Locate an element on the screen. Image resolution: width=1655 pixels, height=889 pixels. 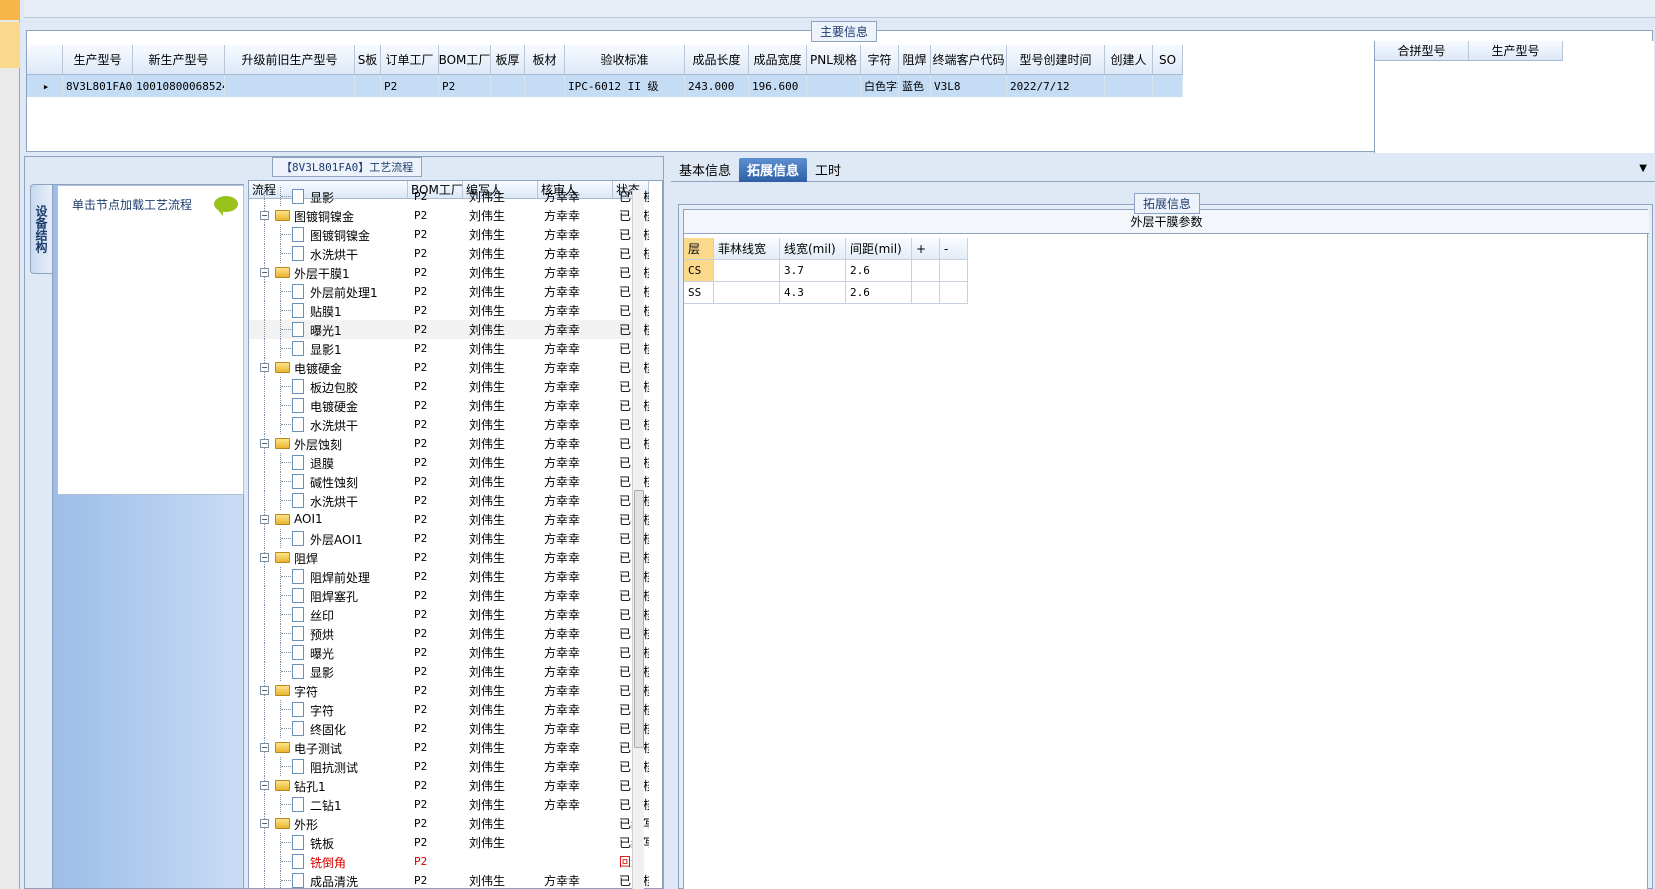
flow-row: 二钻1P2刘伟生方幸幸已审核 is located at coordinates (449, 804).